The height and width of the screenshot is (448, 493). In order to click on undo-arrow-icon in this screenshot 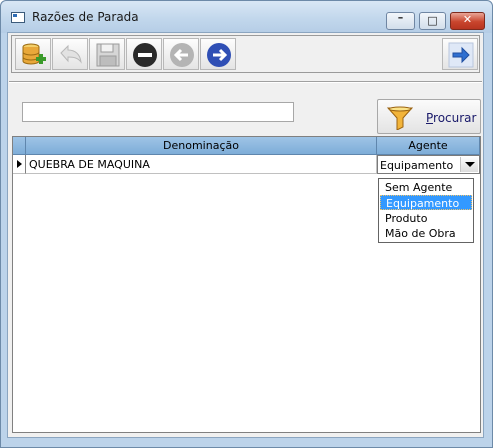, I will do `click(71, 54)`.